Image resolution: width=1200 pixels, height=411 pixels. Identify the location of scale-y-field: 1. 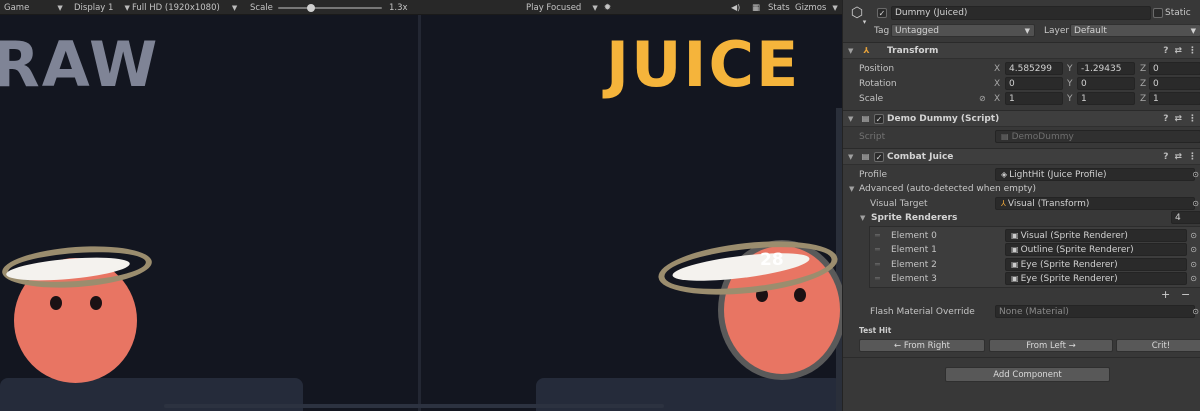
(1106, 98).